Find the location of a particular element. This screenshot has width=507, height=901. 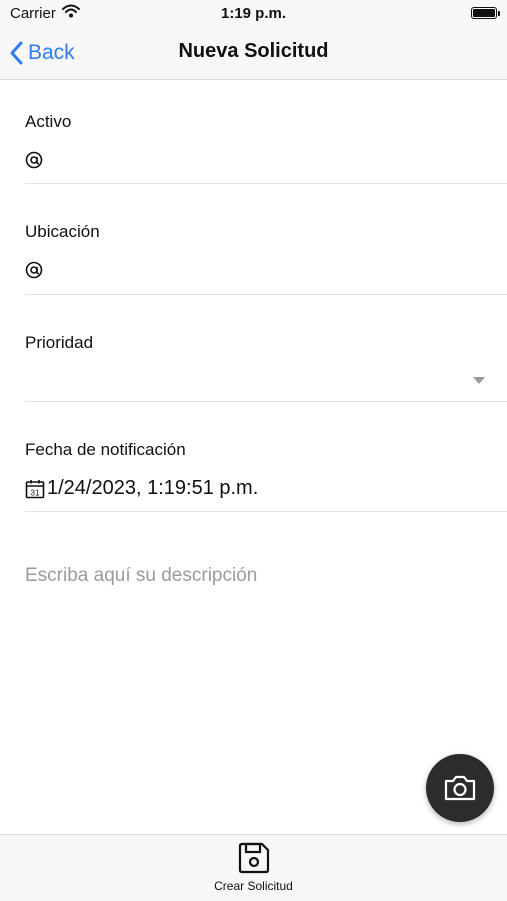

fecha-label: Fecha de notificación is located at coordinates (105, 449).